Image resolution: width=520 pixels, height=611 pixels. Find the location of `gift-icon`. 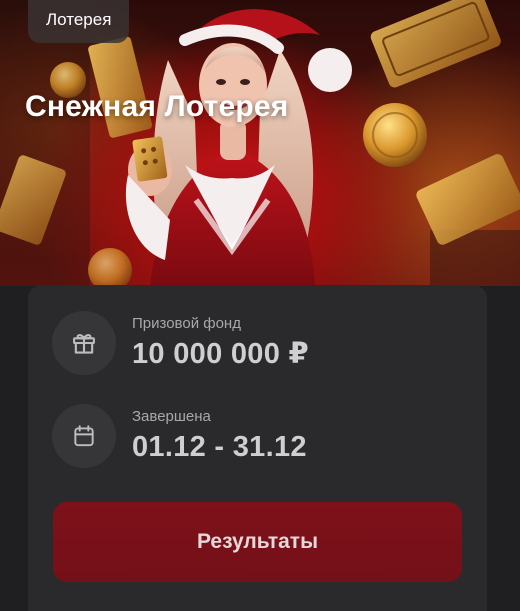

gift-icon is located at coordinates (84, 343).